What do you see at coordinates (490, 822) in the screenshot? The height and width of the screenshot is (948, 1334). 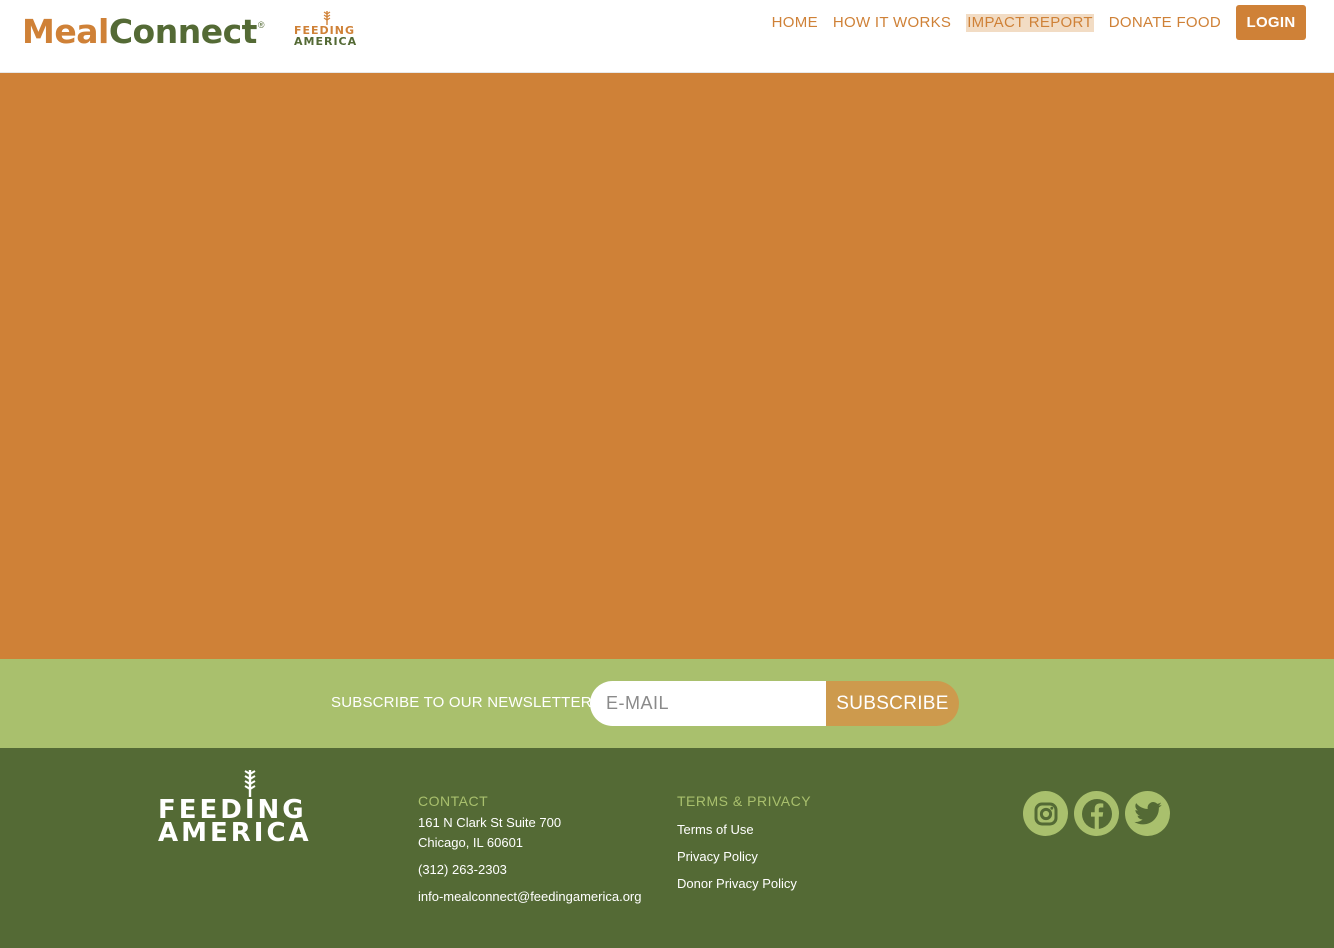 I see `contact-address-line1: 161 N Clark St Suite 700` at bounding box center [490, 822].